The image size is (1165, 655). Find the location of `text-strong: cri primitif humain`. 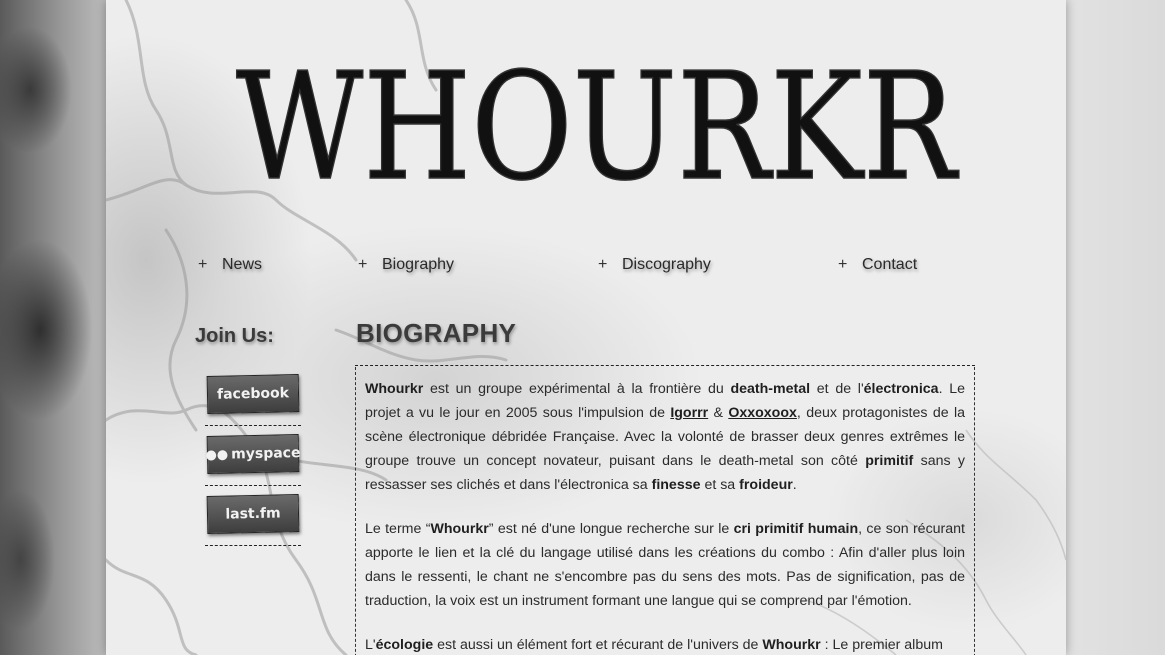

text-strong: cri primitif humain is located at coordinates (796, 529).